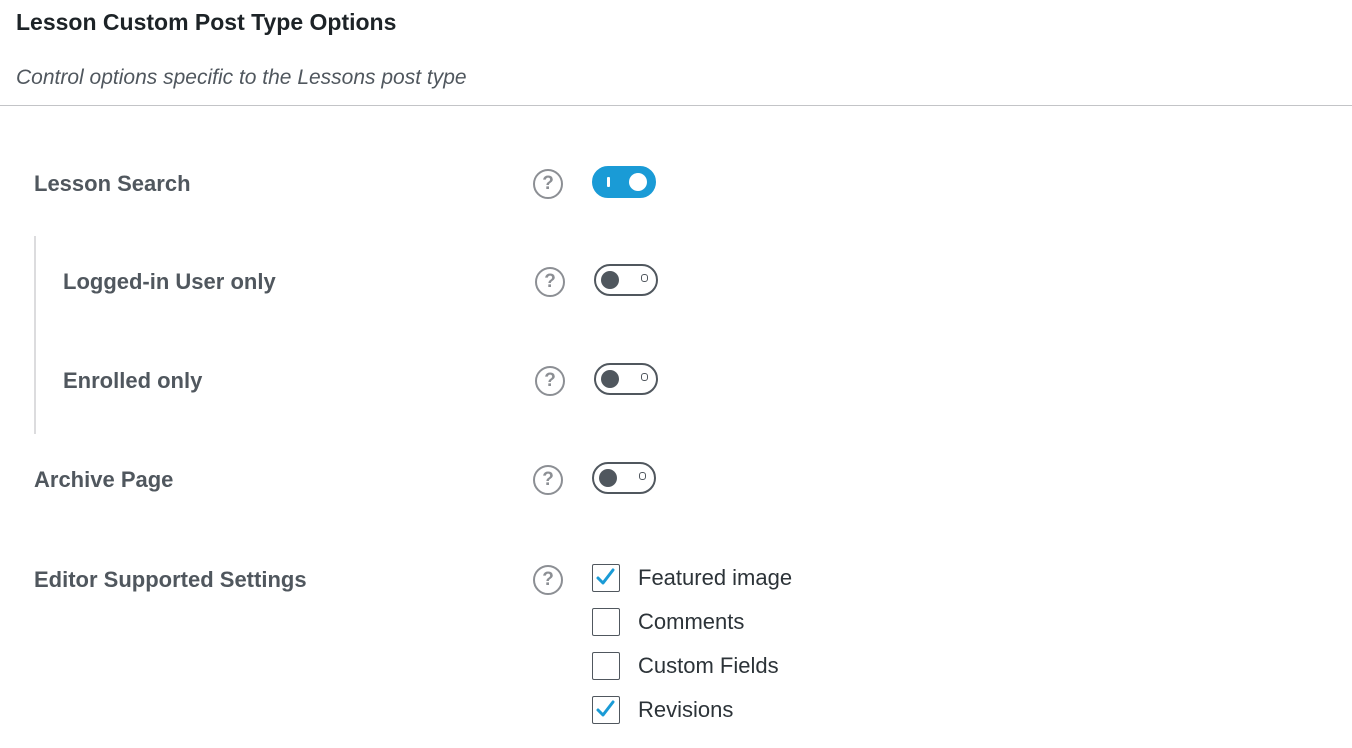 The image size is (1352, 748). I want to click on featured-image-checkbox, so click(606, 578).